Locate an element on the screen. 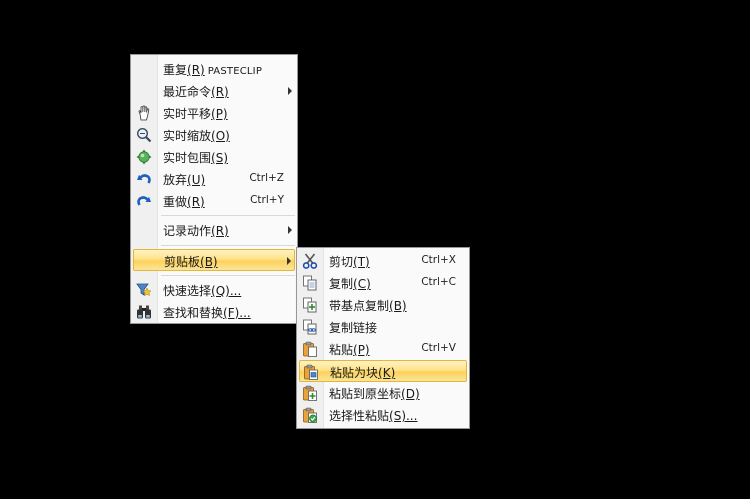 This screenshot has height=499, width=750. pan-hand-icon is located at coordinates (144, 113).